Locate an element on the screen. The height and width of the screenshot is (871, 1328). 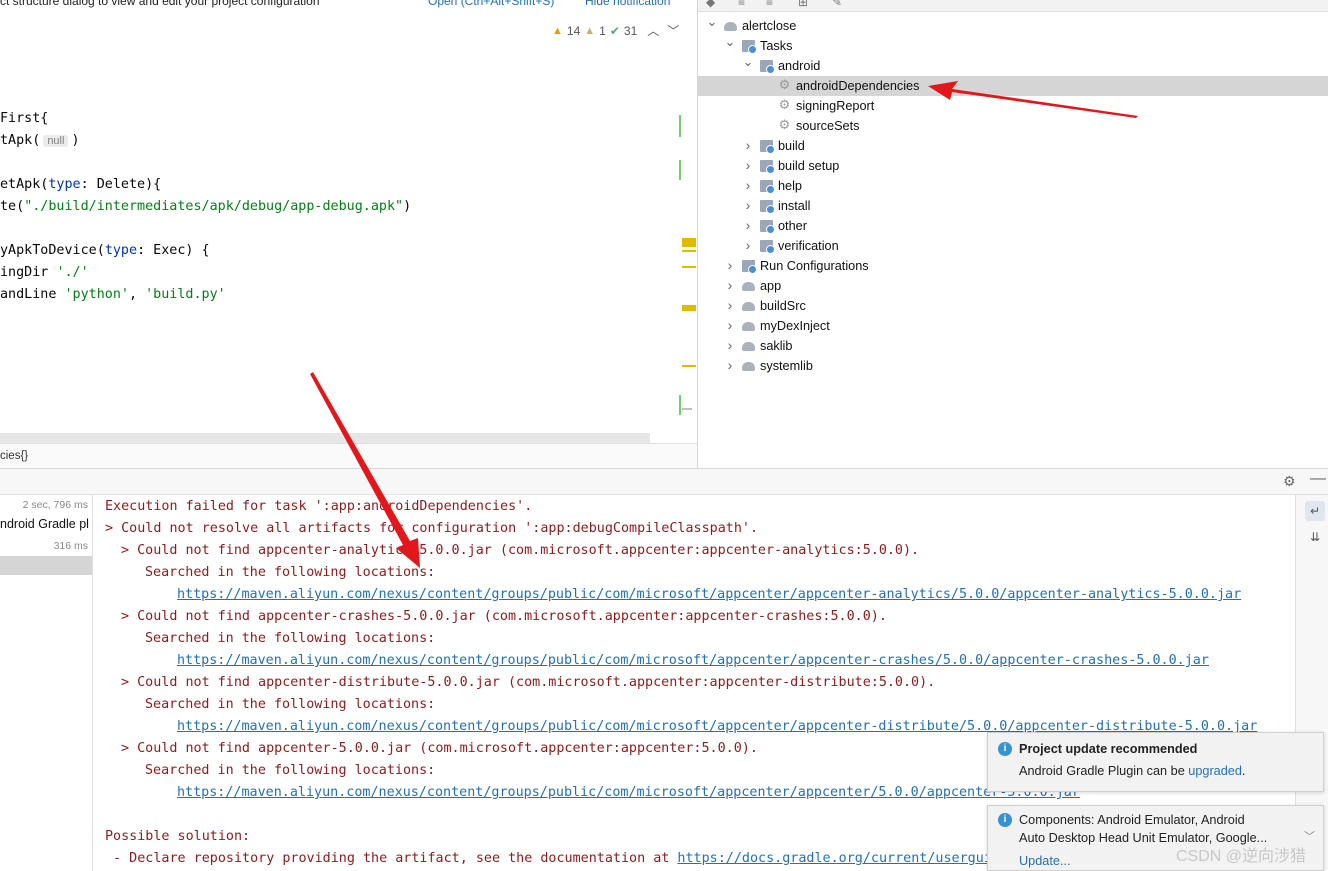
selected-build-tree-item is located at coordinates (46, 565).